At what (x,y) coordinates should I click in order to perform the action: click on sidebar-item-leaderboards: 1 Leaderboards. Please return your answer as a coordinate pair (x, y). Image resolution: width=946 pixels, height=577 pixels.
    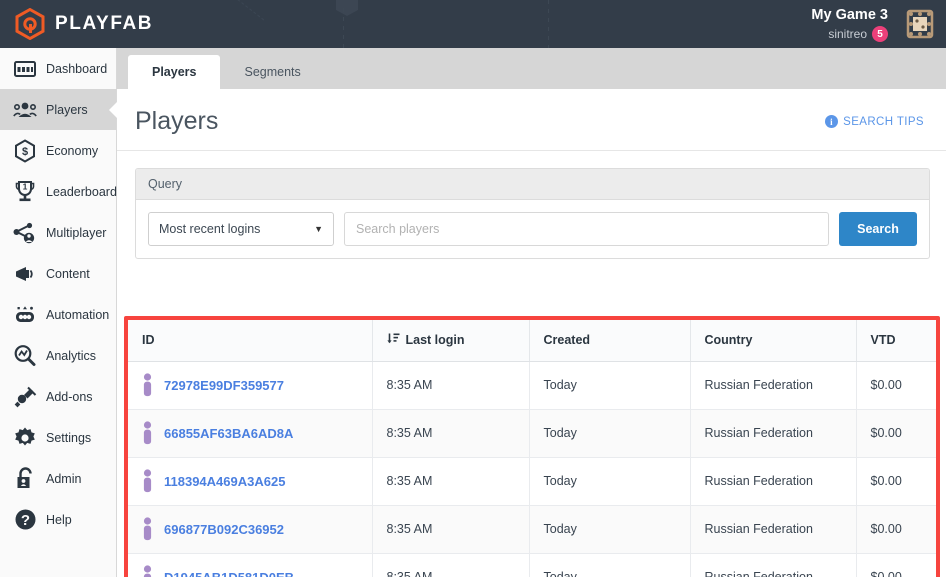
    Looking at the image, I should click on (61, 191).